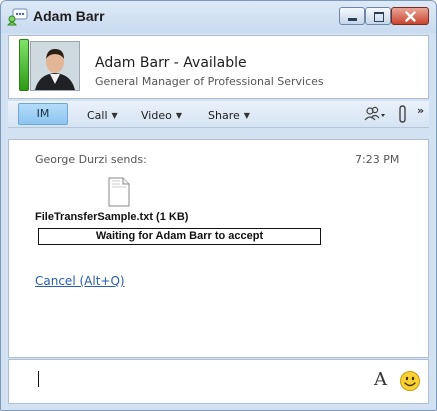  I want to click on call-button: Call ▼, so click(102, 115).